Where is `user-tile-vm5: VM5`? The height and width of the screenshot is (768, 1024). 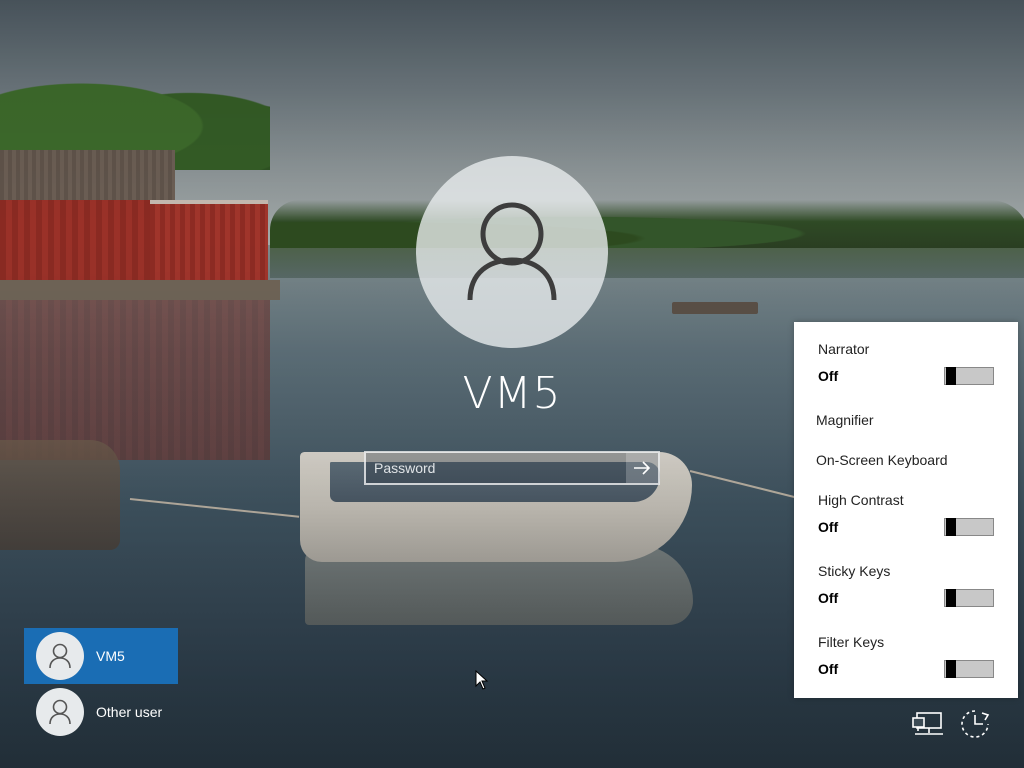
user-tile-vm5: VM5 is located at coordinates (101, 656).